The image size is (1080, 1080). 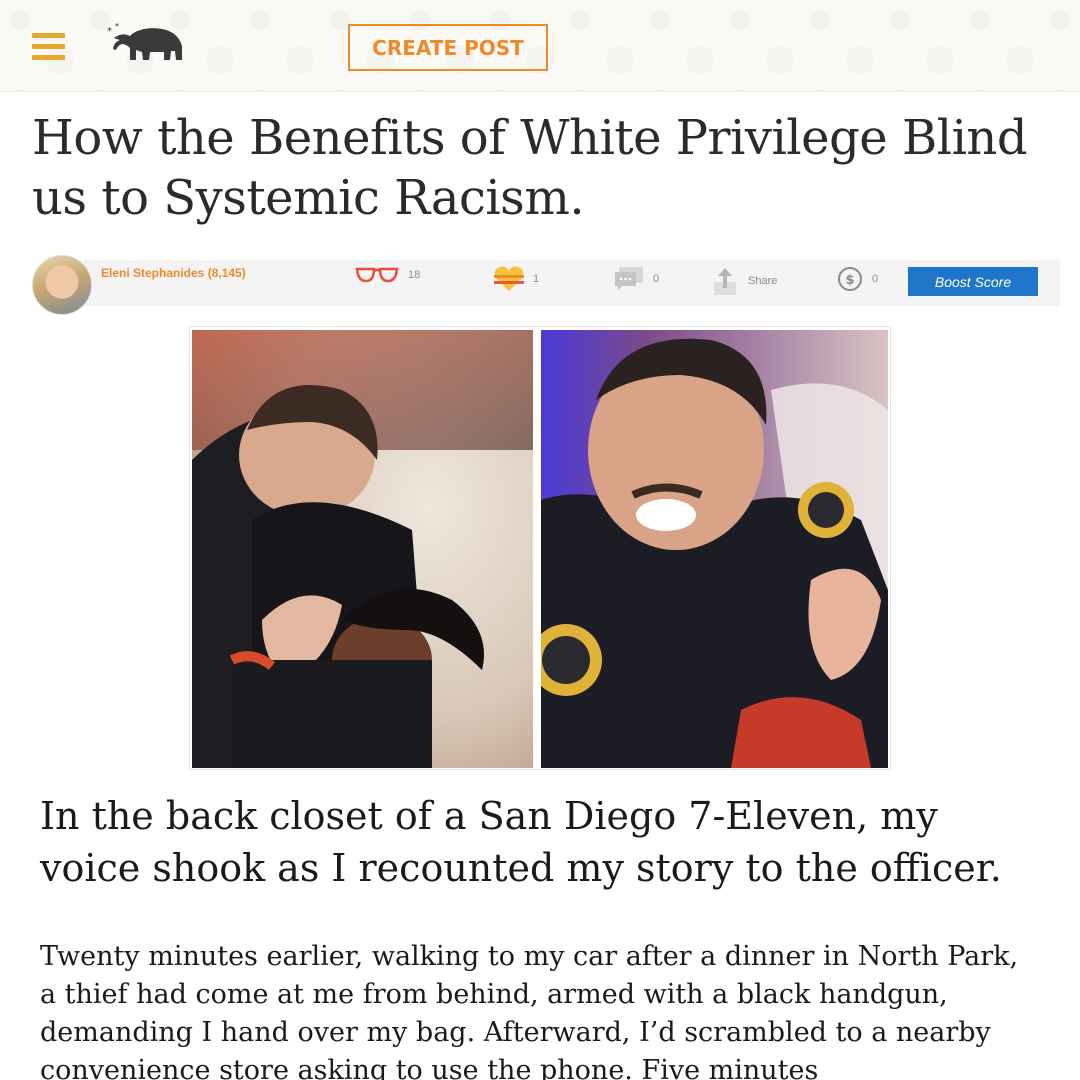 I want to click on tips-stat: $ 0, so click(x=857, y=279).